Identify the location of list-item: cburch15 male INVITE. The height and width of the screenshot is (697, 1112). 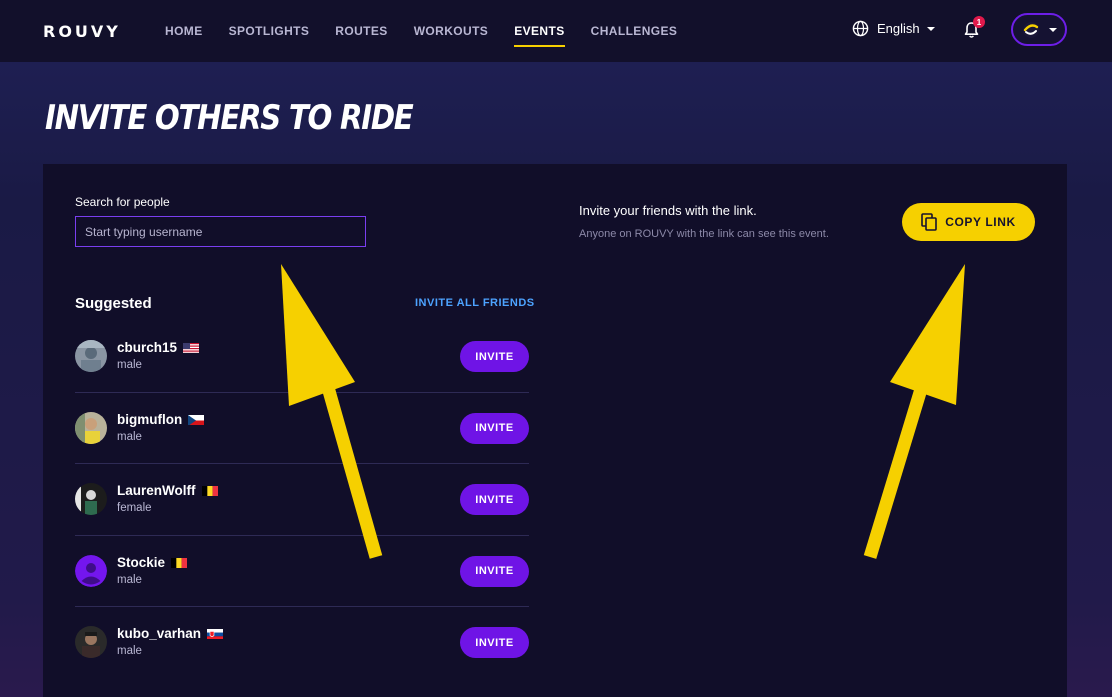
(302, 357).